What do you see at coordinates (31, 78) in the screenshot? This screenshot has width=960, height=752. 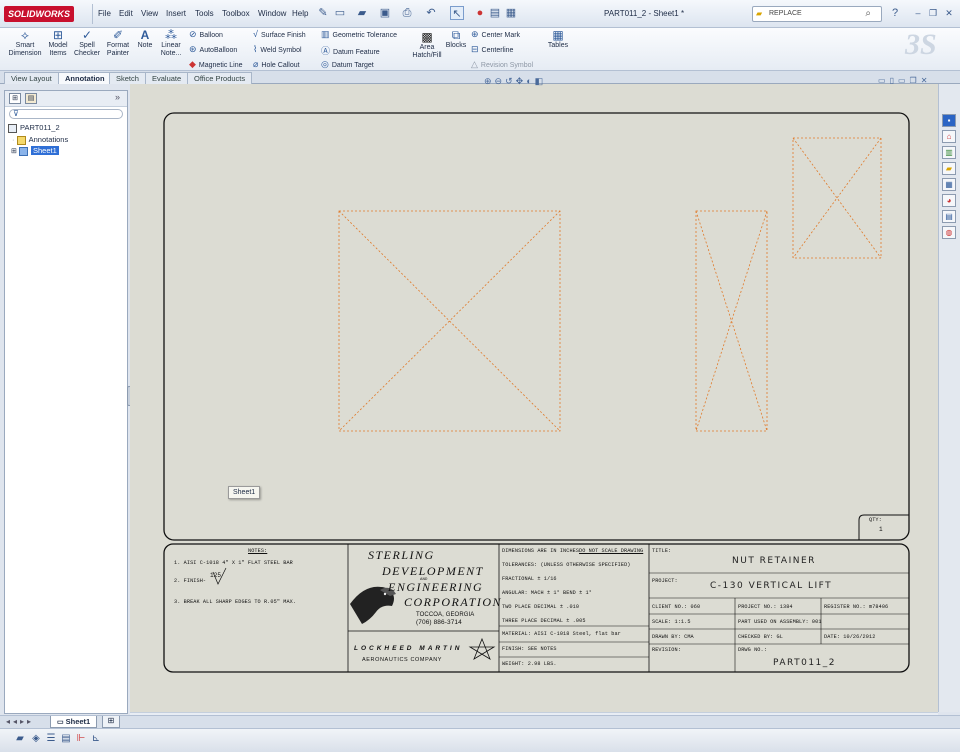 I see `tab-view-layout: View Layout` at bounding box center [31, 78].